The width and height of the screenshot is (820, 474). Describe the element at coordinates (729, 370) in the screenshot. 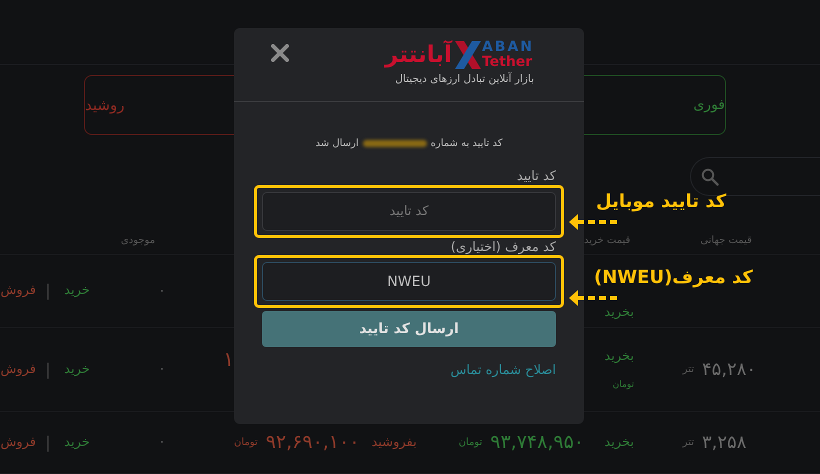

I see `global-price: ۴۵,۲۸۰` at that location.